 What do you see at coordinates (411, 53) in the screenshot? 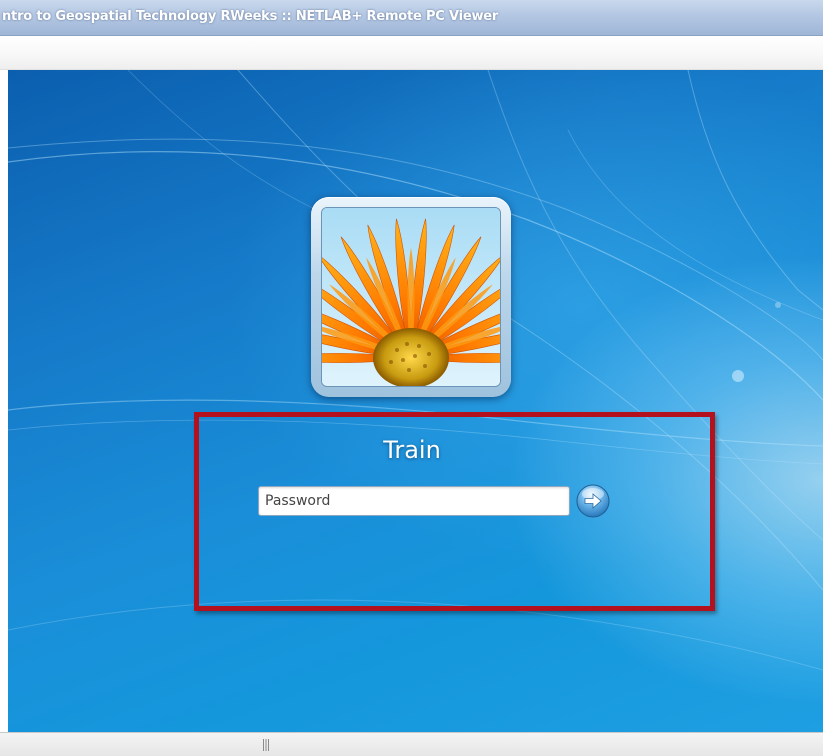
I see `viewer-toolbar` at bounding box center [411, 53].